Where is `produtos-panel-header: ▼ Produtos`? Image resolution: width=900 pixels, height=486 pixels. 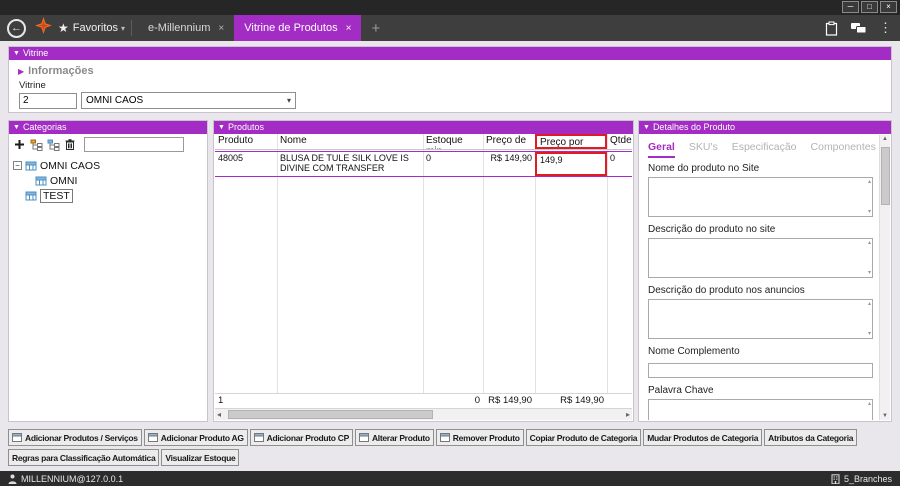 produtos-panel-header: ▼ Produtos is located at coordinates (423, 127).